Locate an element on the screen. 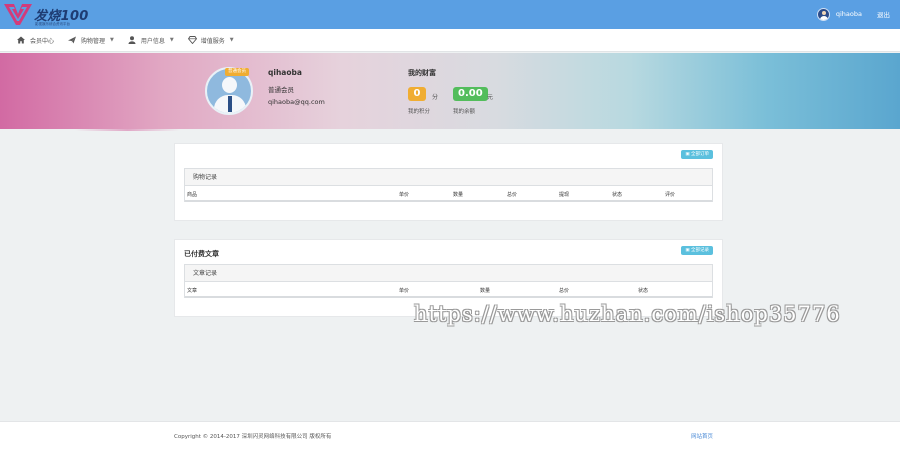 The height and width of the screenshot is (455, 900). footer-copyright: Copyright © 2014-2017 深圳闪灵网络科技有限公司 版权所有 is located at coordinates (253, 437).